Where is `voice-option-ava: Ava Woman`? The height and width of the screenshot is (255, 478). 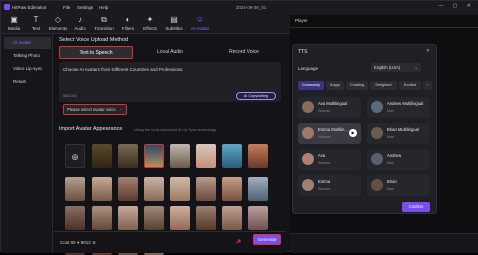
voice-option-ava: Ava Woman is located at coordinates (329, 159).